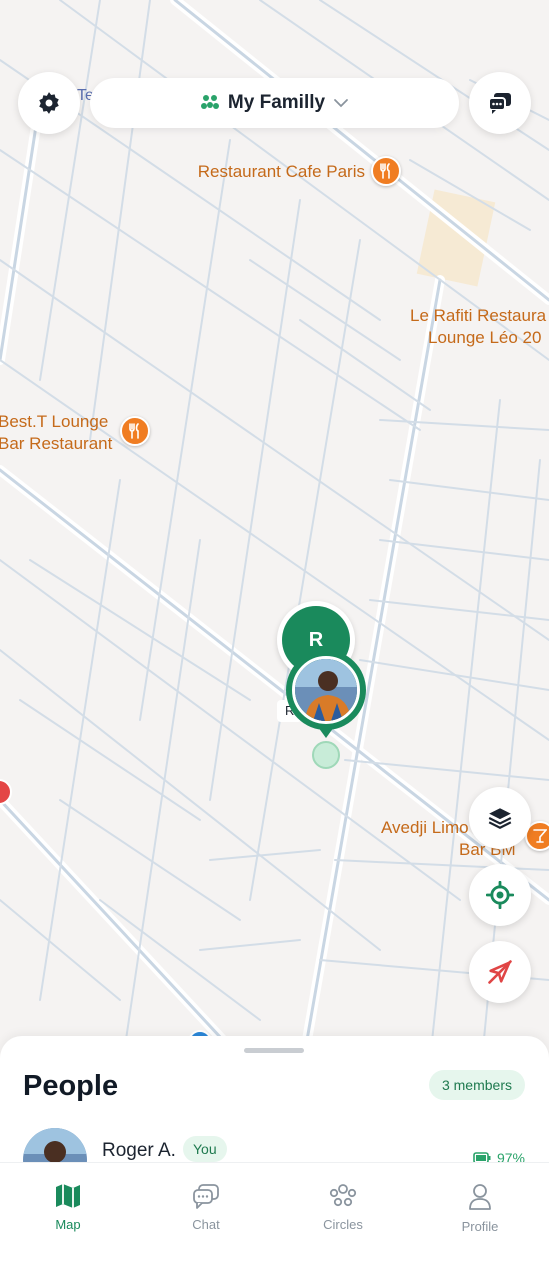  Describe the element at coordinates (326, 755) in the screenshot. I see `my-location-dot` at that location.